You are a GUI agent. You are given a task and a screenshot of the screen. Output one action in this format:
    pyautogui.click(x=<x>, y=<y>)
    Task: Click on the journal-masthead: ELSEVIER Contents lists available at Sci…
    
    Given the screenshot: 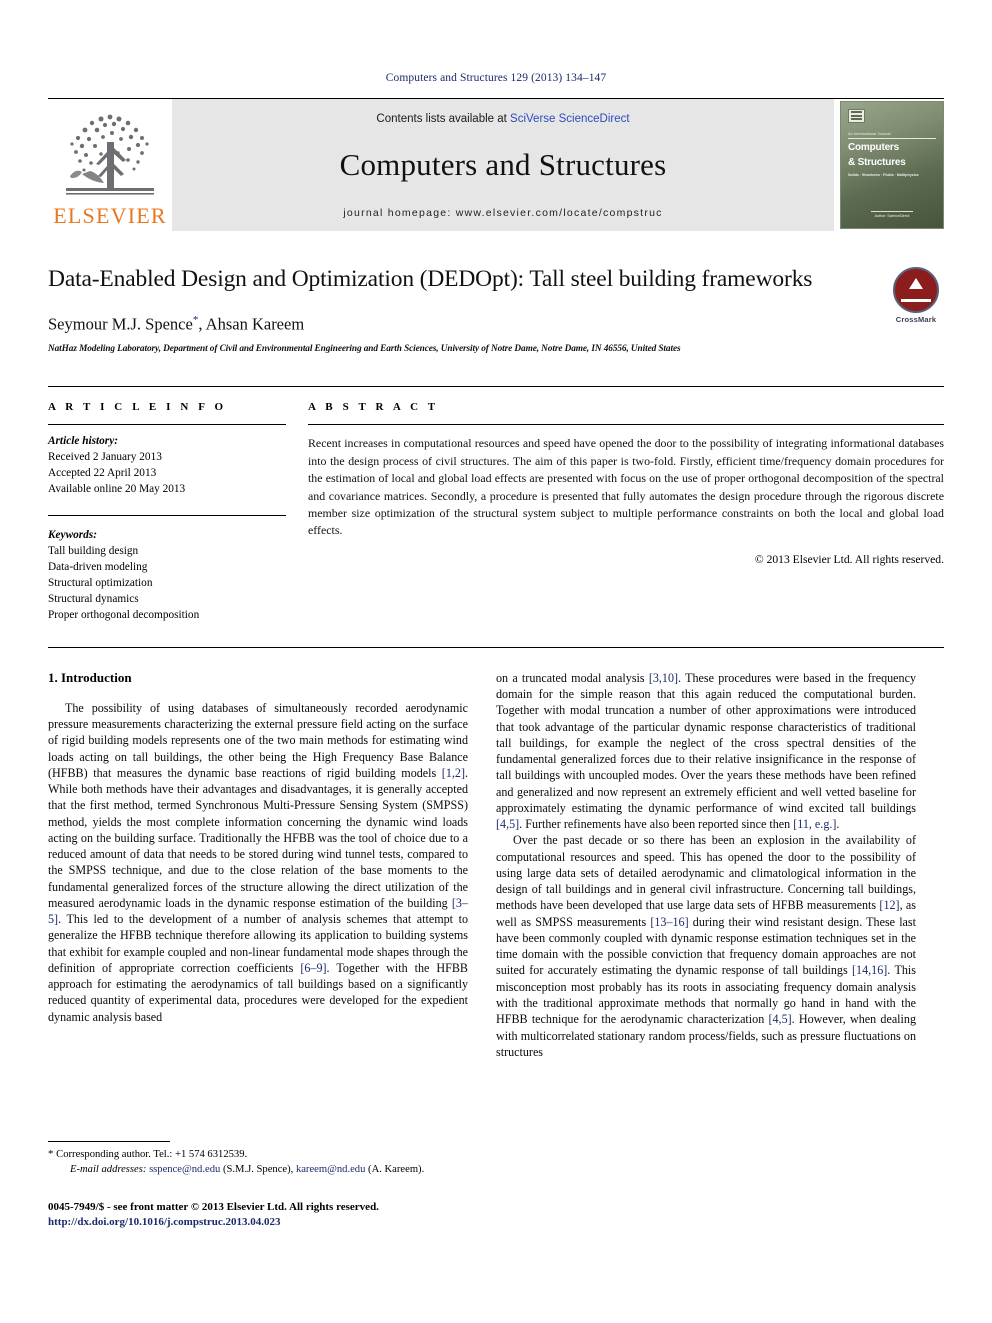 What is the action you would take?
    pyautogui.click(x=496, y=164)
    